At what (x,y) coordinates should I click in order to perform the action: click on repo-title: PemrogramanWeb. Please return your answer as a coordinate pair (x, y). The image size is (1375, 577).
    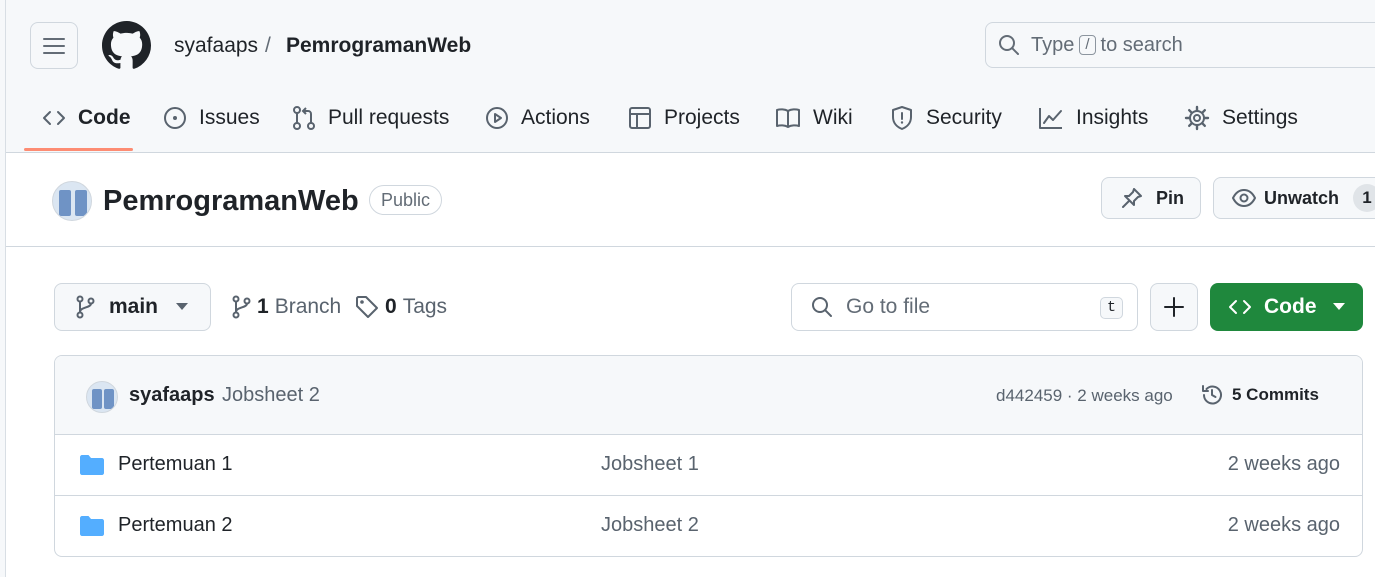
    Looking at the image, I should click on (231, 201).